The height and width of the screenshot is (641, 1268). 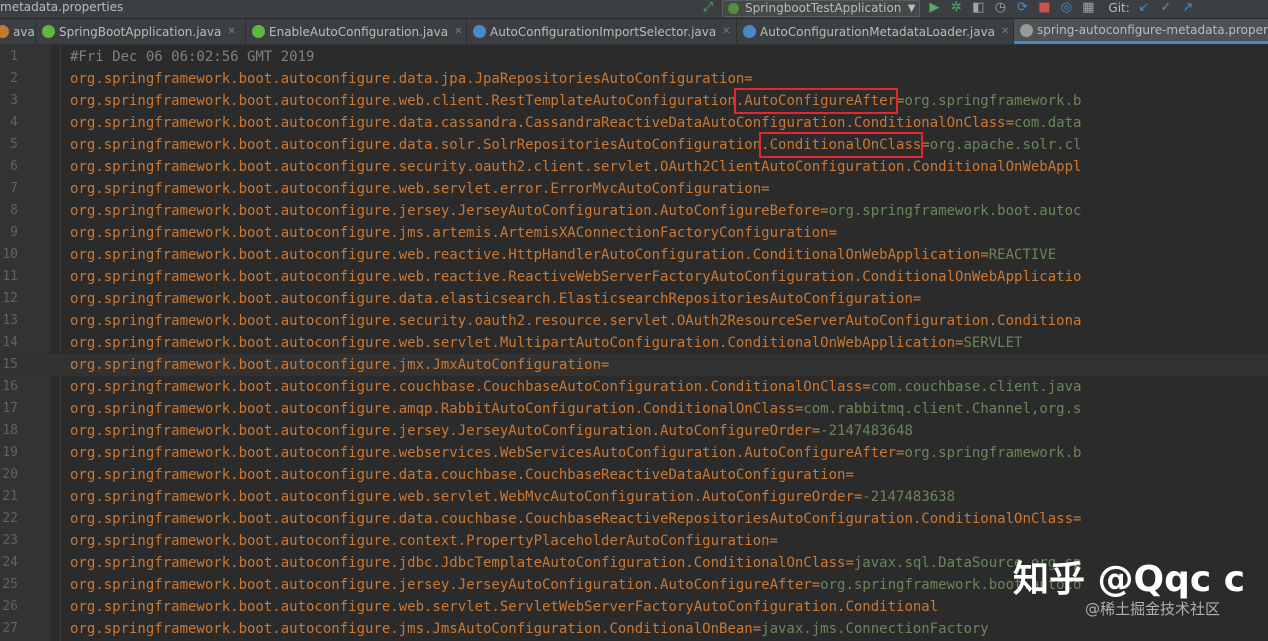 I want to click on run-configuration-select: SpringbootTestApplication ▼, so click(x=821, y=8).